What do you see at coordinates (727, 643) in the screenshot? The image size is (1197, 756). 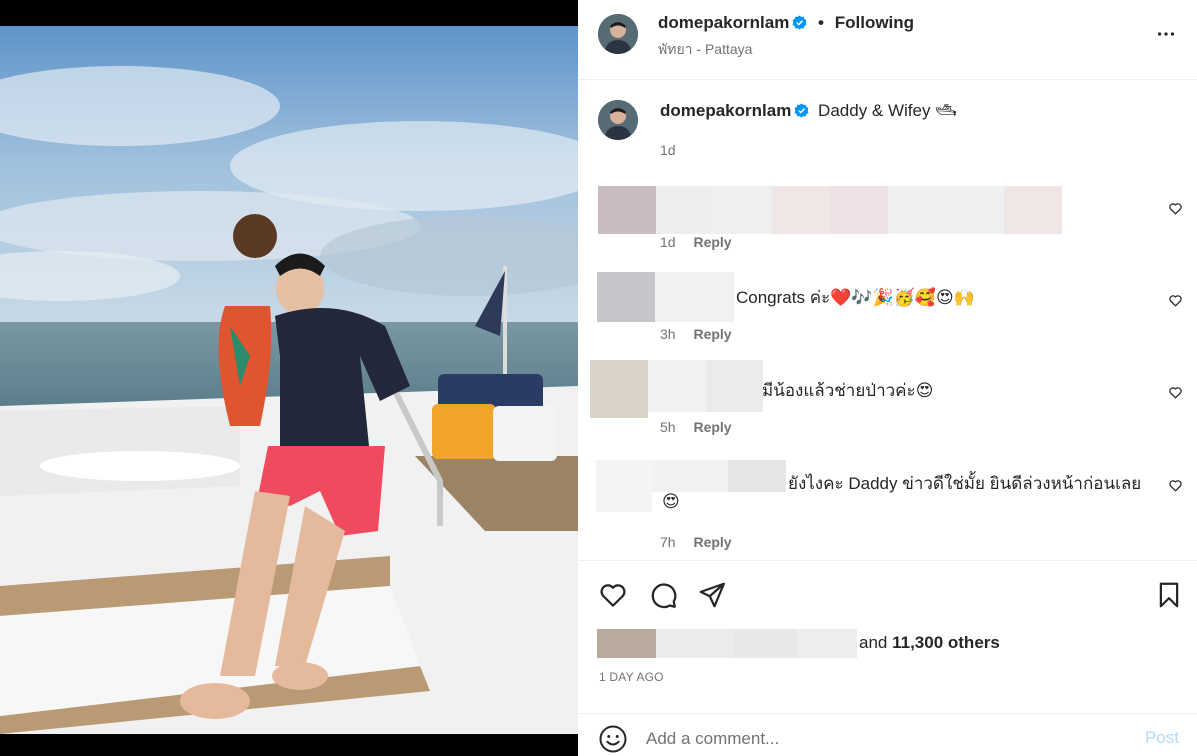 I see `redacted-likers-avatars-blur` at bounding box center [727, 643].